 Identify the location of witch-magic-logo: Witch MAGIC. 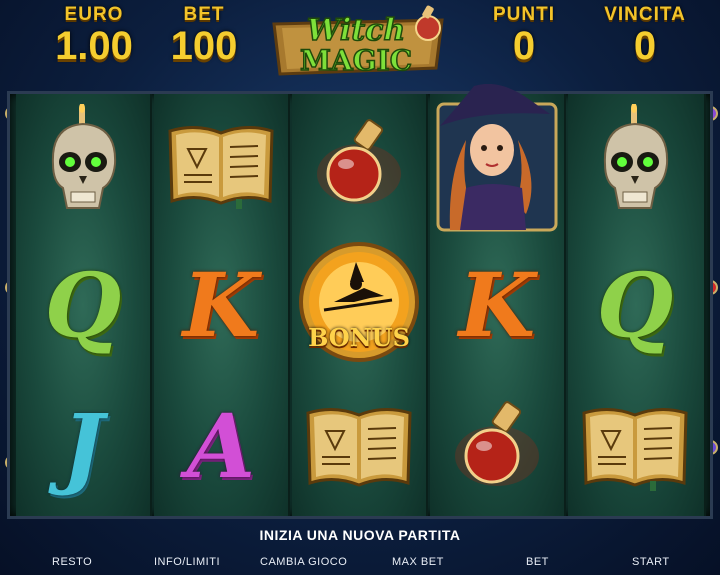
(358, 41).